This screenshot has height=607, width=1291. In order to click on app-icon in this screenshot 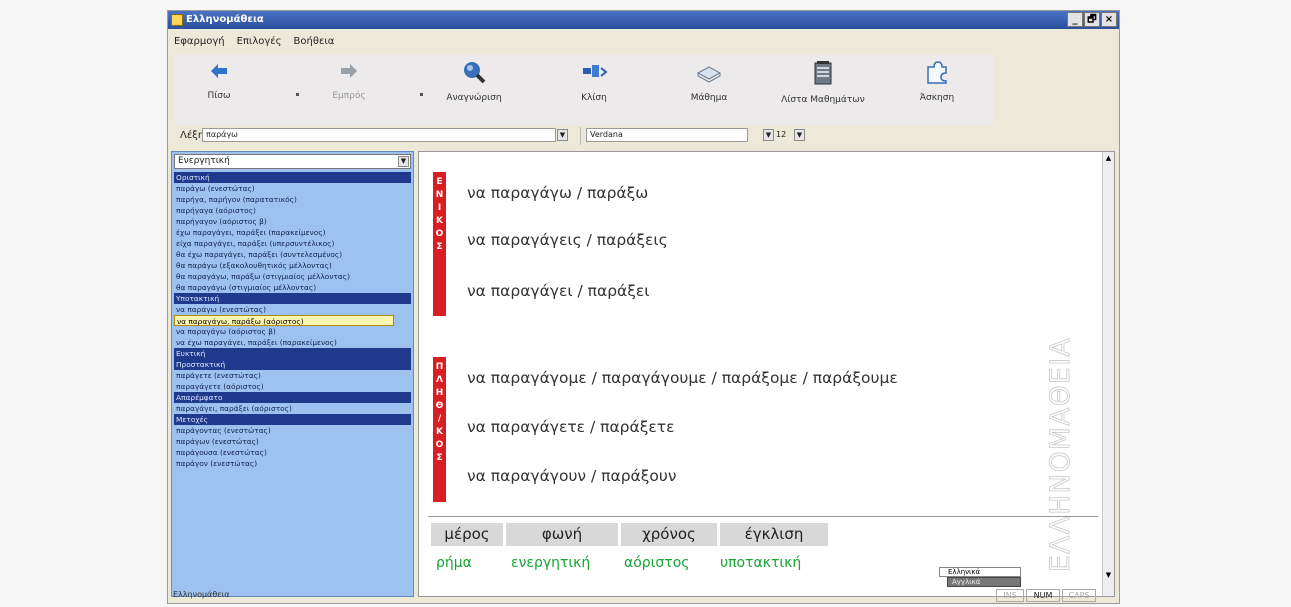, I will do `click(177, 20)`.